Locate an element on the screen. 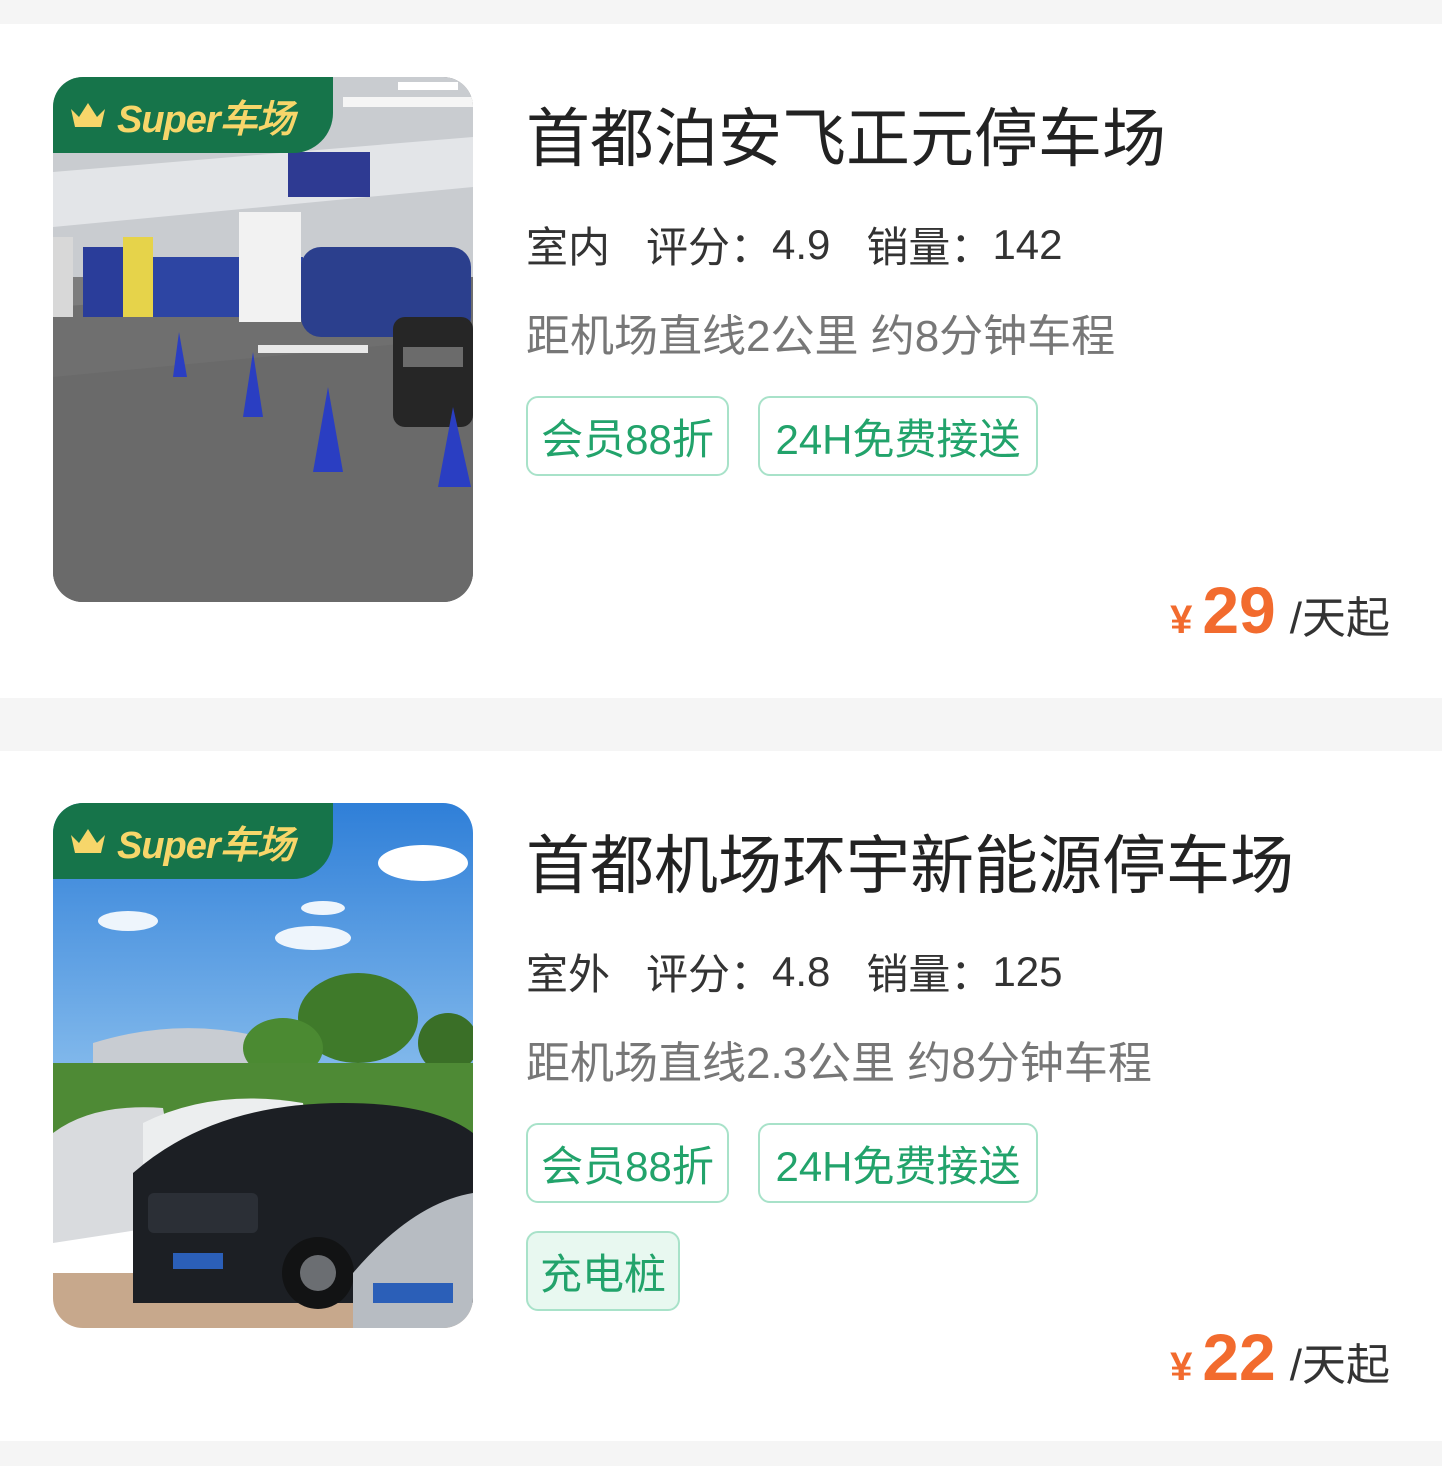  parking-type: 室内 is located at coordinates (570, 247).